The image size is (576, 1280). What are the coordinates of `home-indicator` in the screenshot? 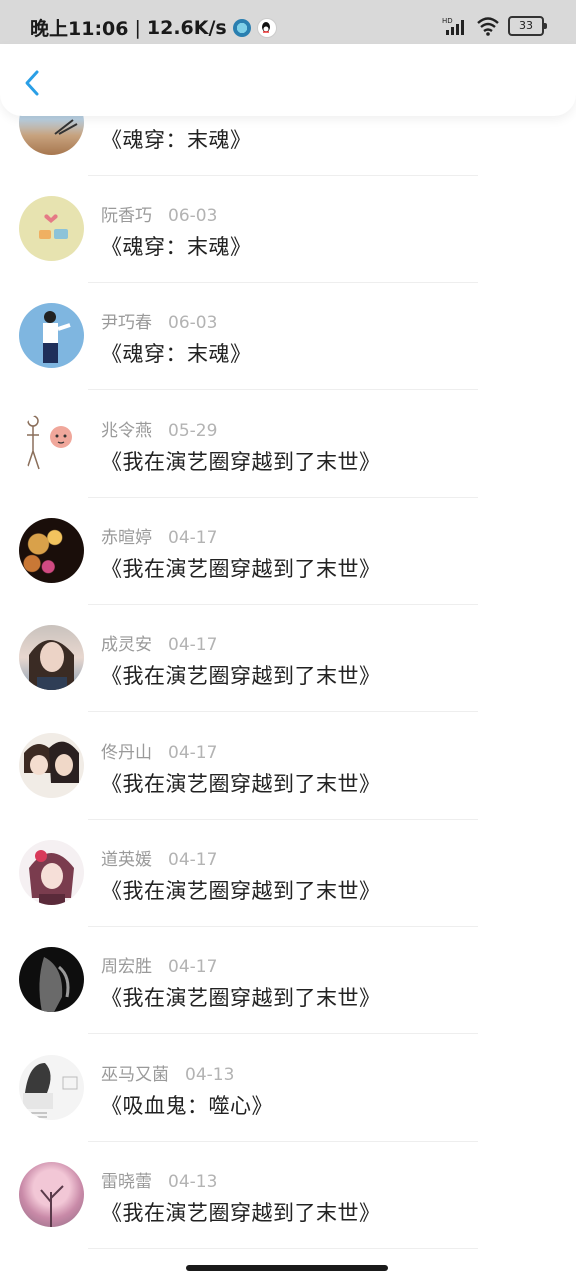 It's located at (287, 1268).